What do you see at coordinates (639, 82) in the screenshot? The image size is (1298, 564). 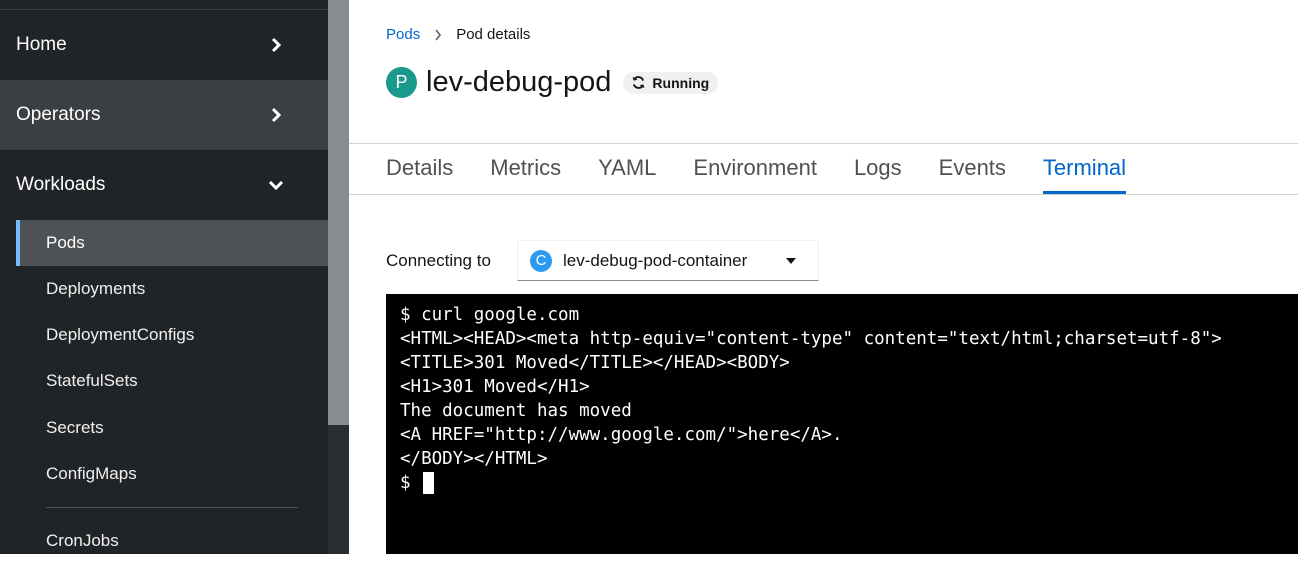 I see `sync-icon` at bounding box center [639, 82].